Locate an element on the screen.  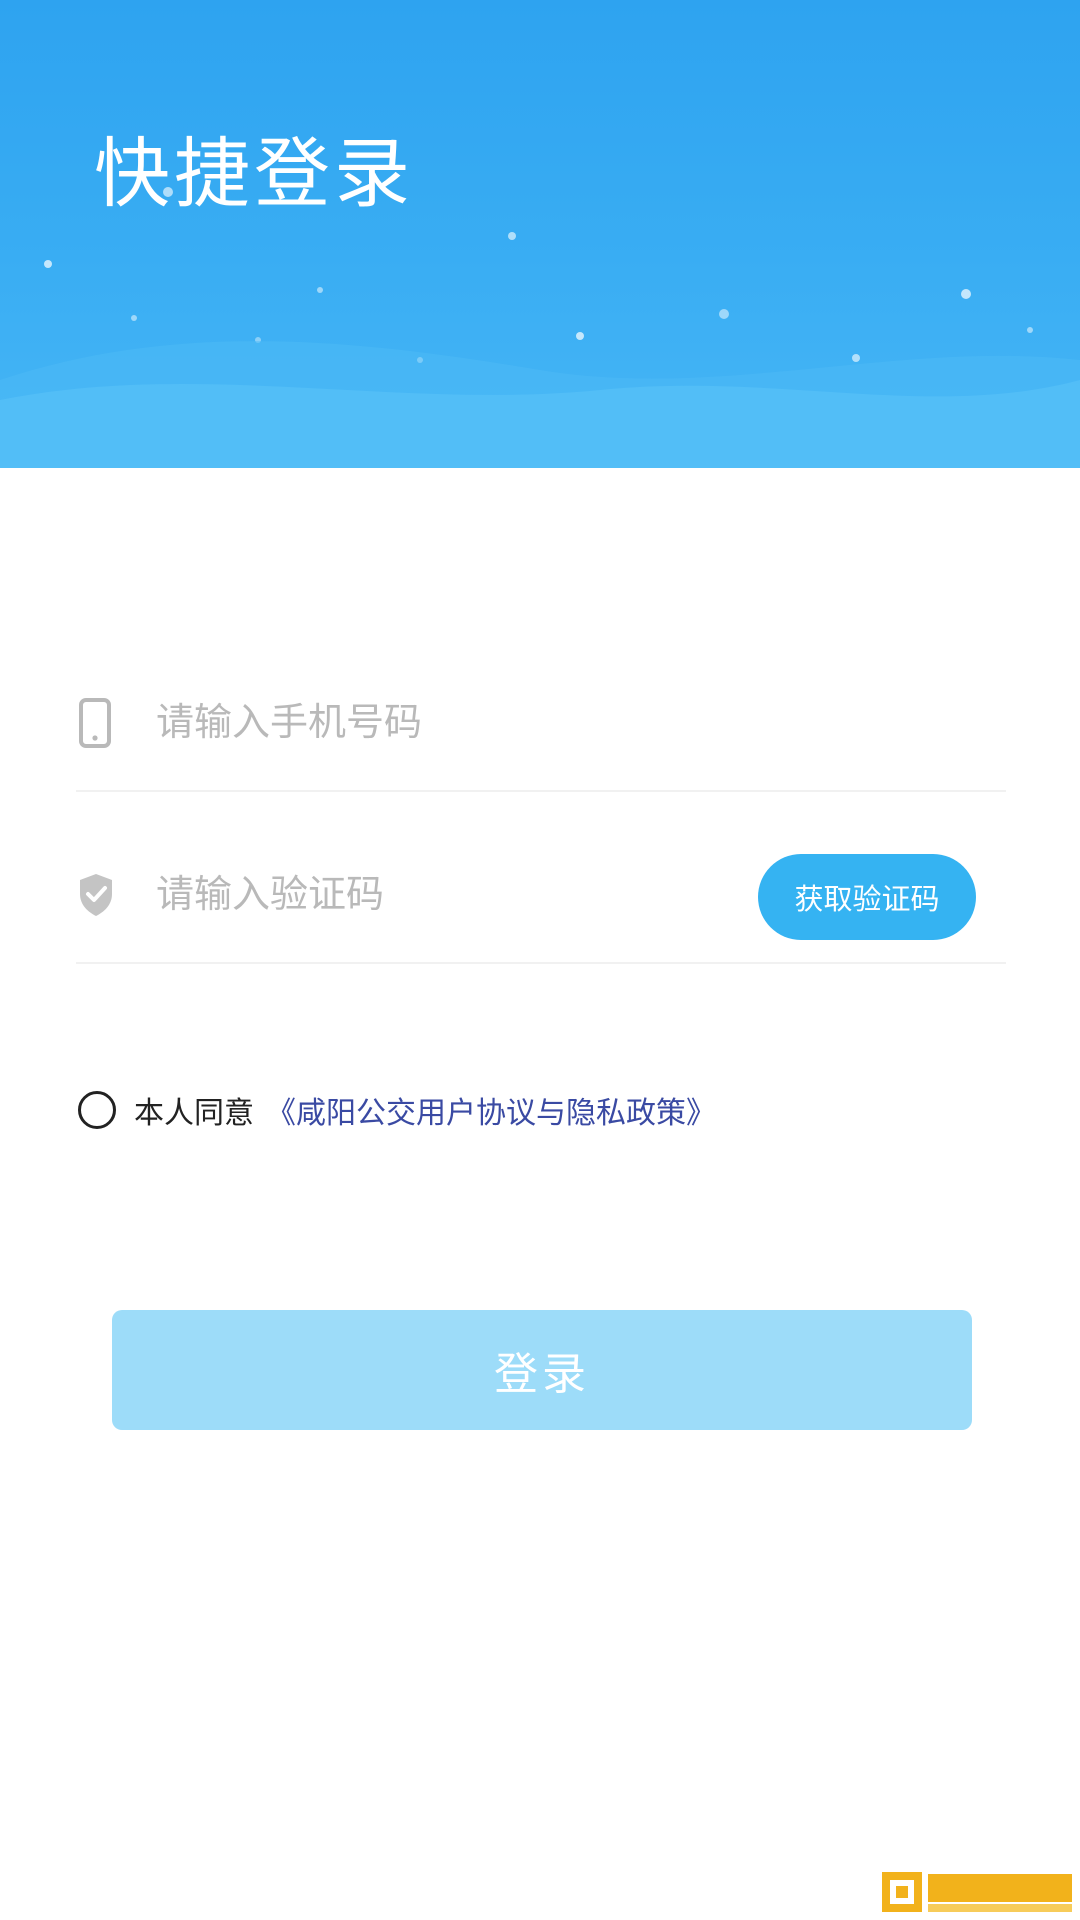
phone-input is located at coordinates (436, 722).